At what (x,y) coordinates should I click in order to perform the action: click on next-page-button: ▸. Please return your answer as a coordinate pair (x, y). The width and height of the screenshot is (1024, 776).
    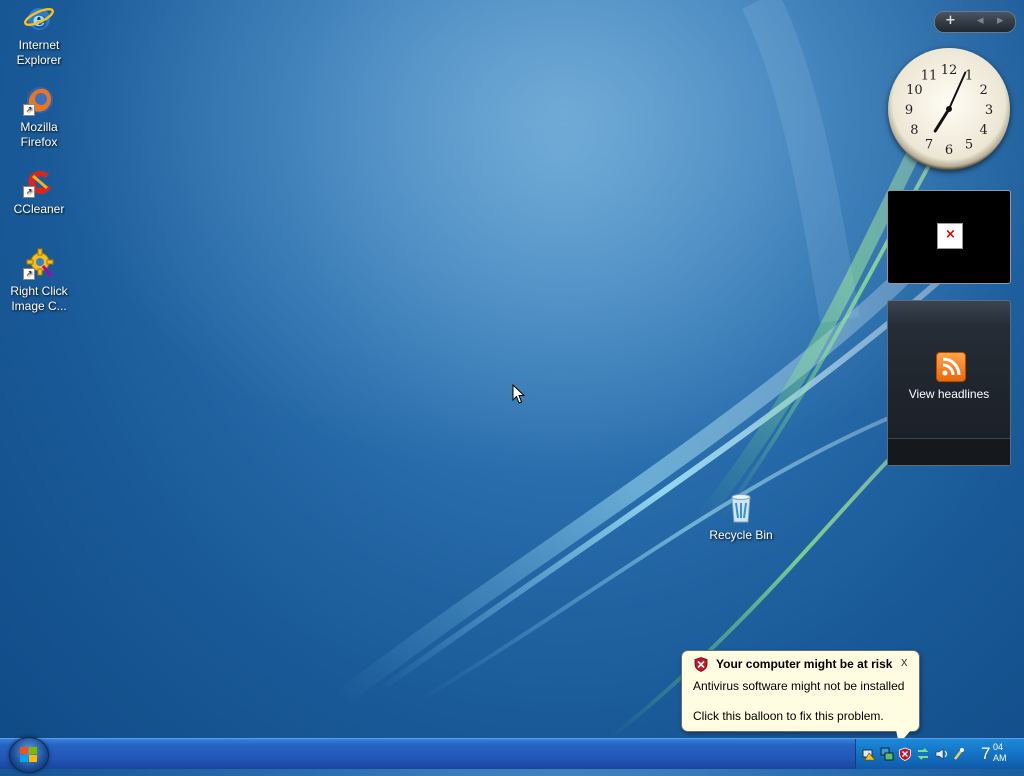
    Looking at the image, I should click on (1000, 20).